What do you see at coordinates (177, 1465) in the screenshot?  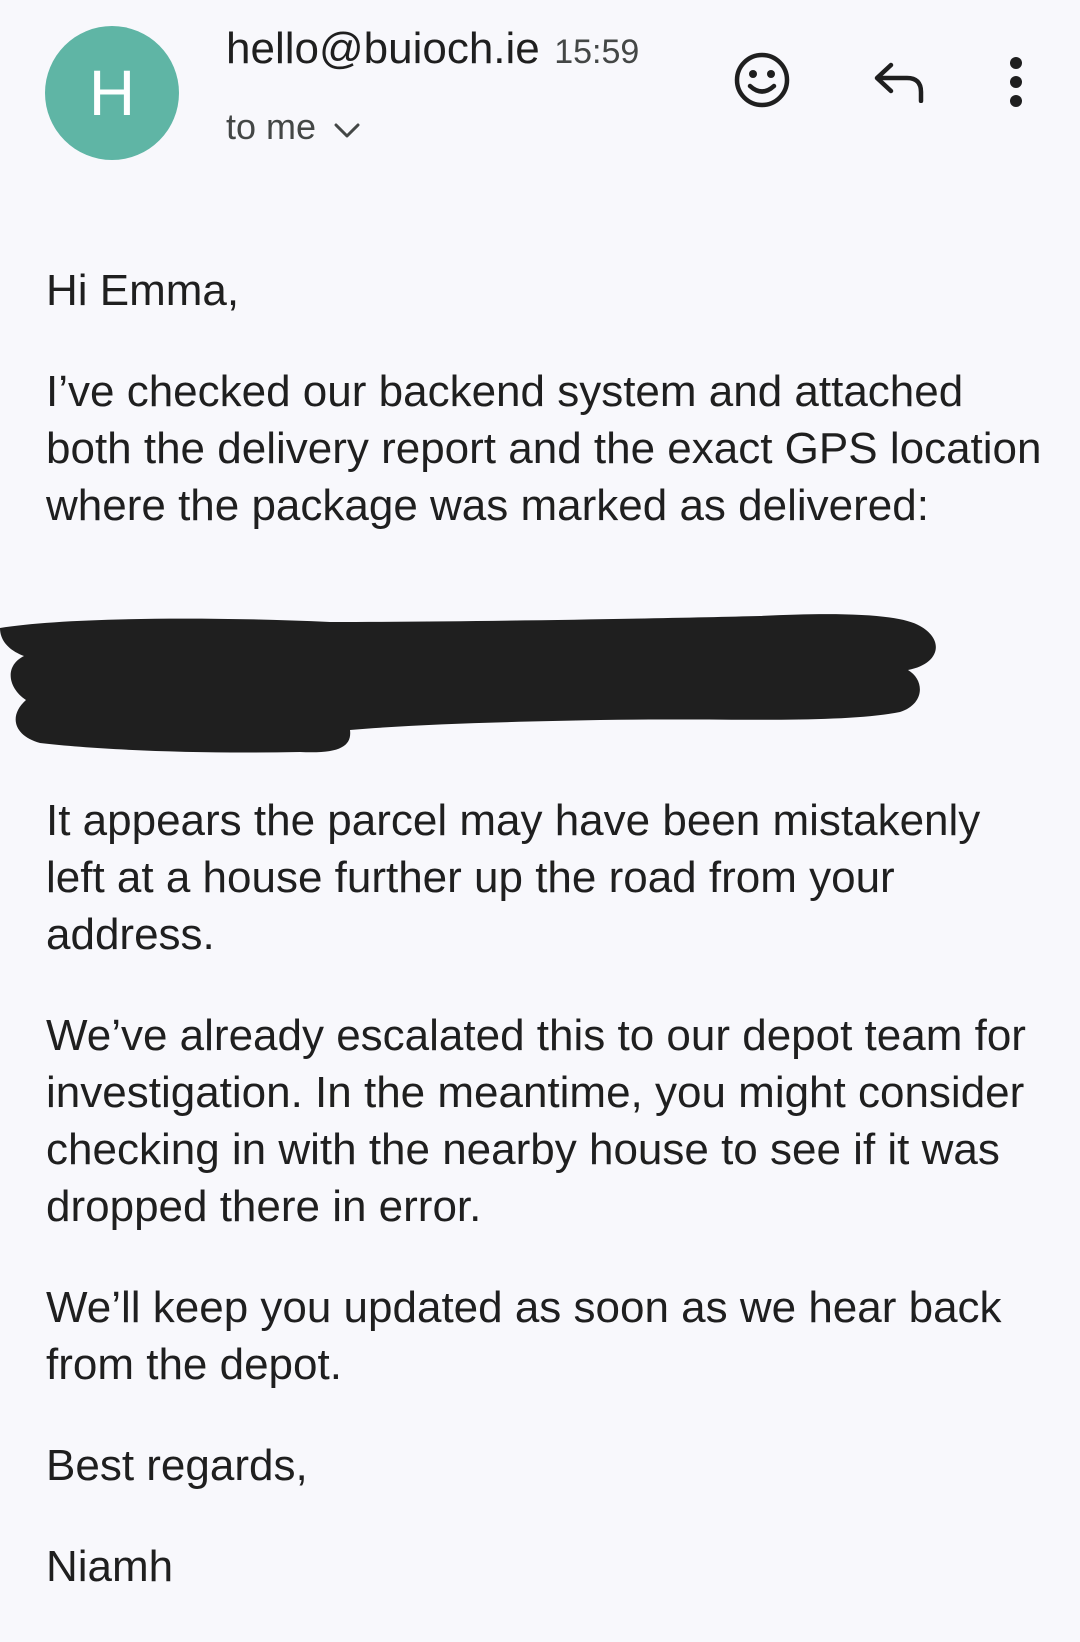 I see `signoff: Best regards,` at bounding box center [177, 1465].